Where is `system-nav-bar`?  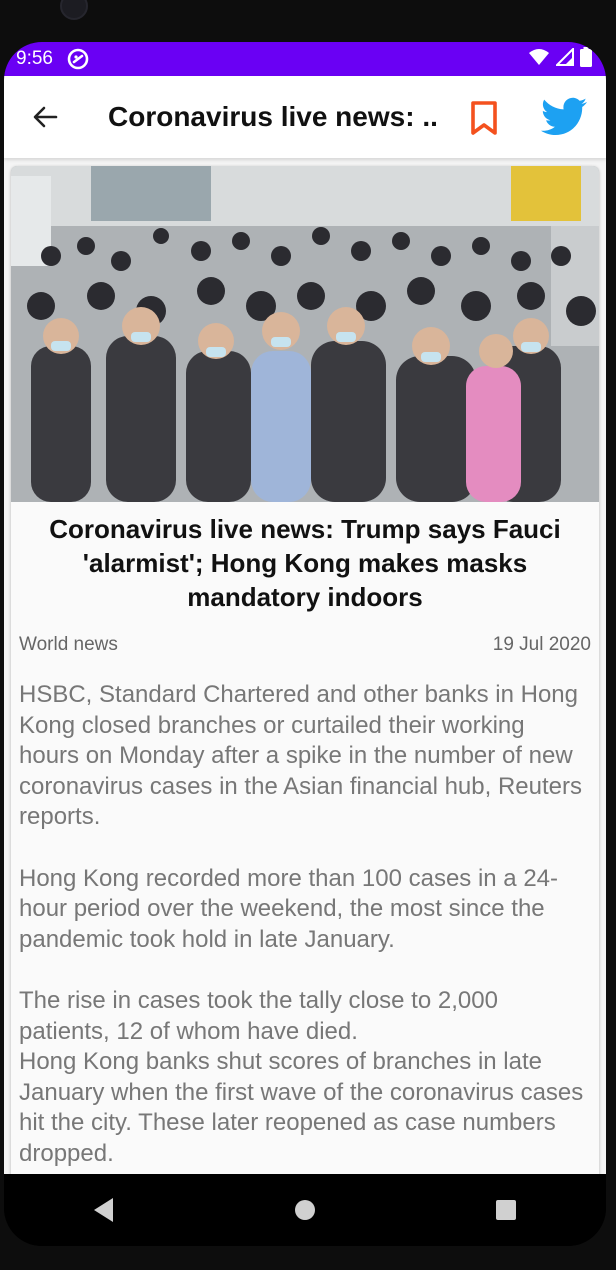 system-nav-bar is located at coordinates (305, 1210).